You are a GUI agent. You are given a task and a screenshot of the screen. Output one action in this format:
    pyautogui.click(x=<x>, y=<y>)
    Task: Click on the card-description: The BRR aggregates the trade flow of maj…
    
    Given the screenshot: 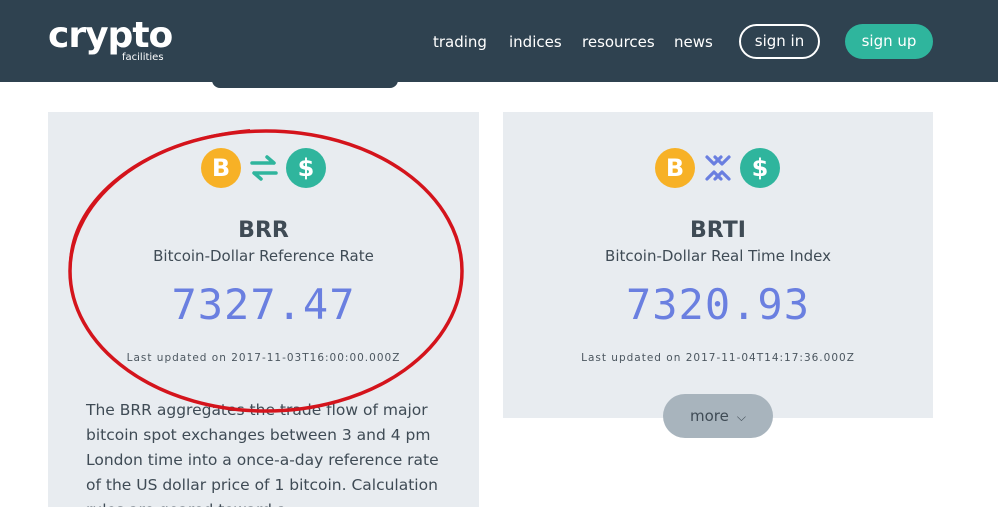 What is the action you would take?
    pyautogui.click(x=262, y=454)
    